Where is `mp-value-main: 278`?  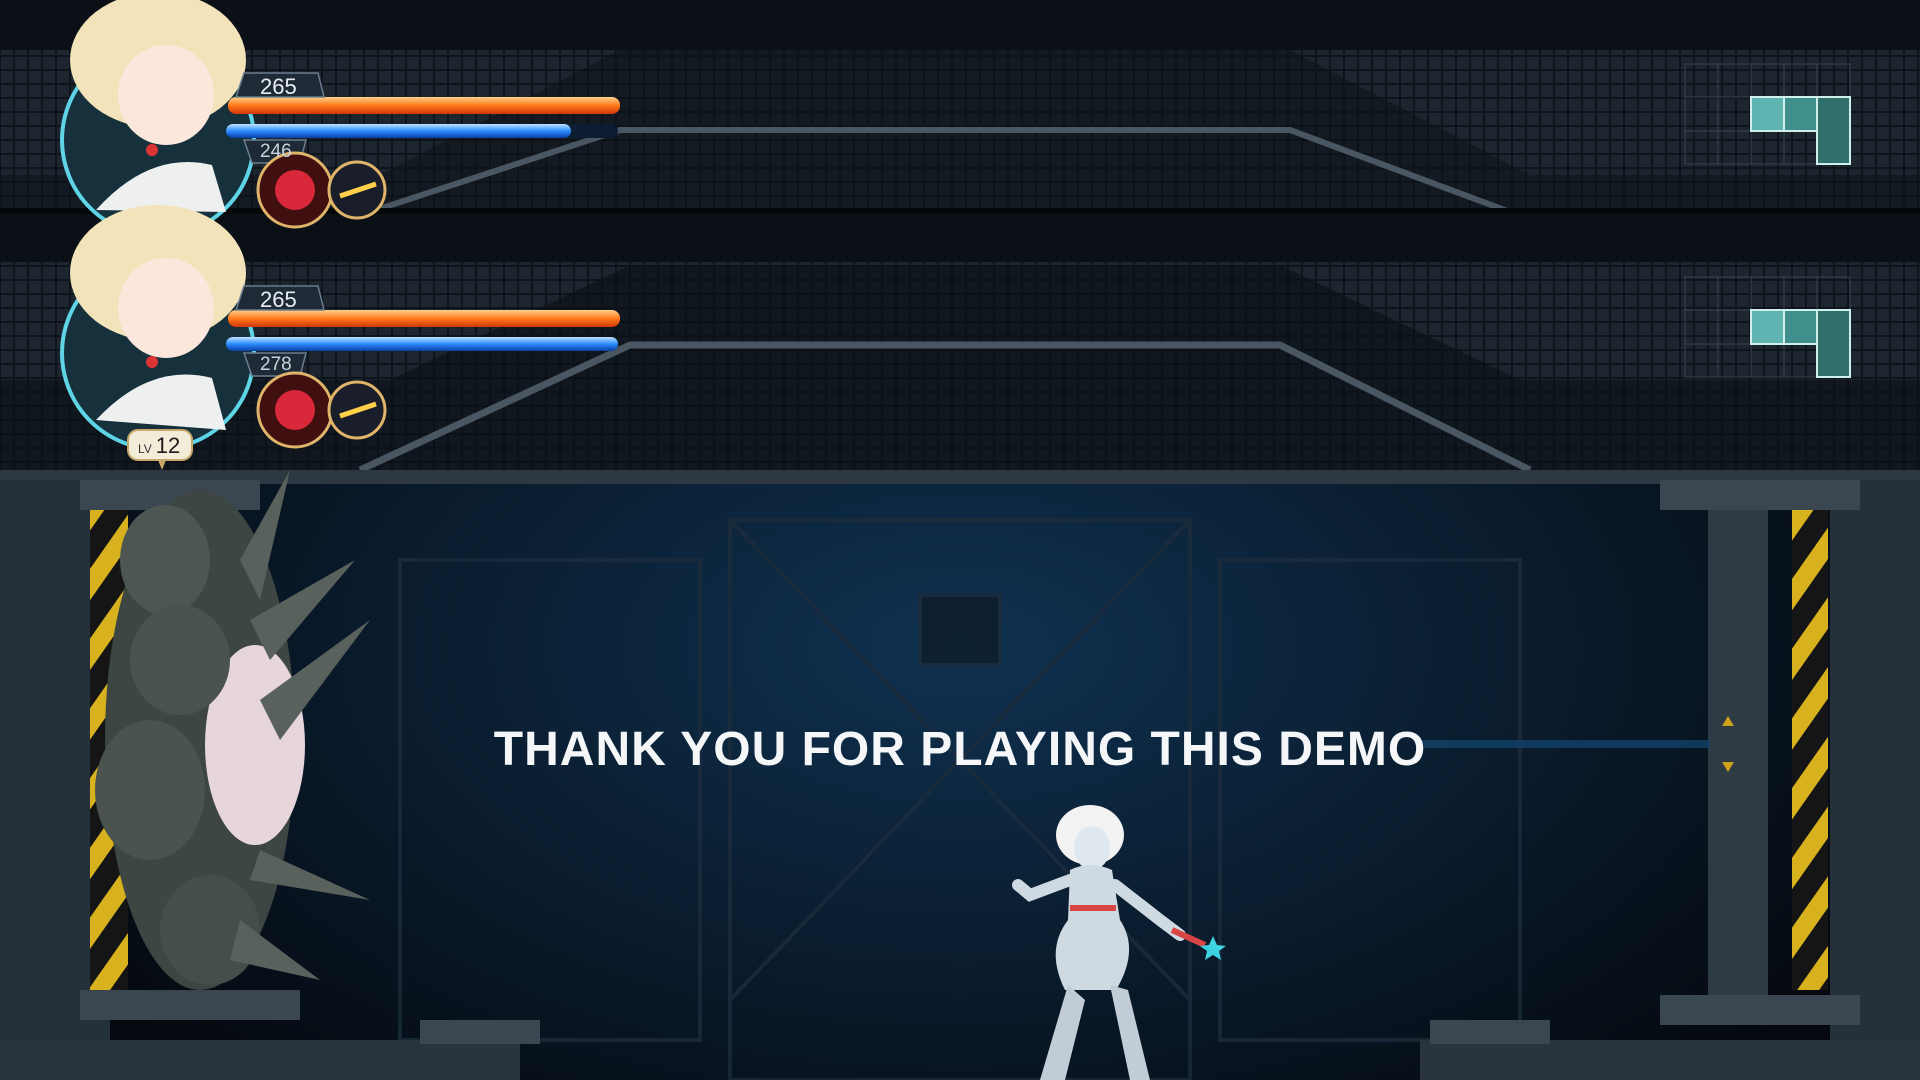
mp-value-main: 278 is located at coordinates (276, 364).